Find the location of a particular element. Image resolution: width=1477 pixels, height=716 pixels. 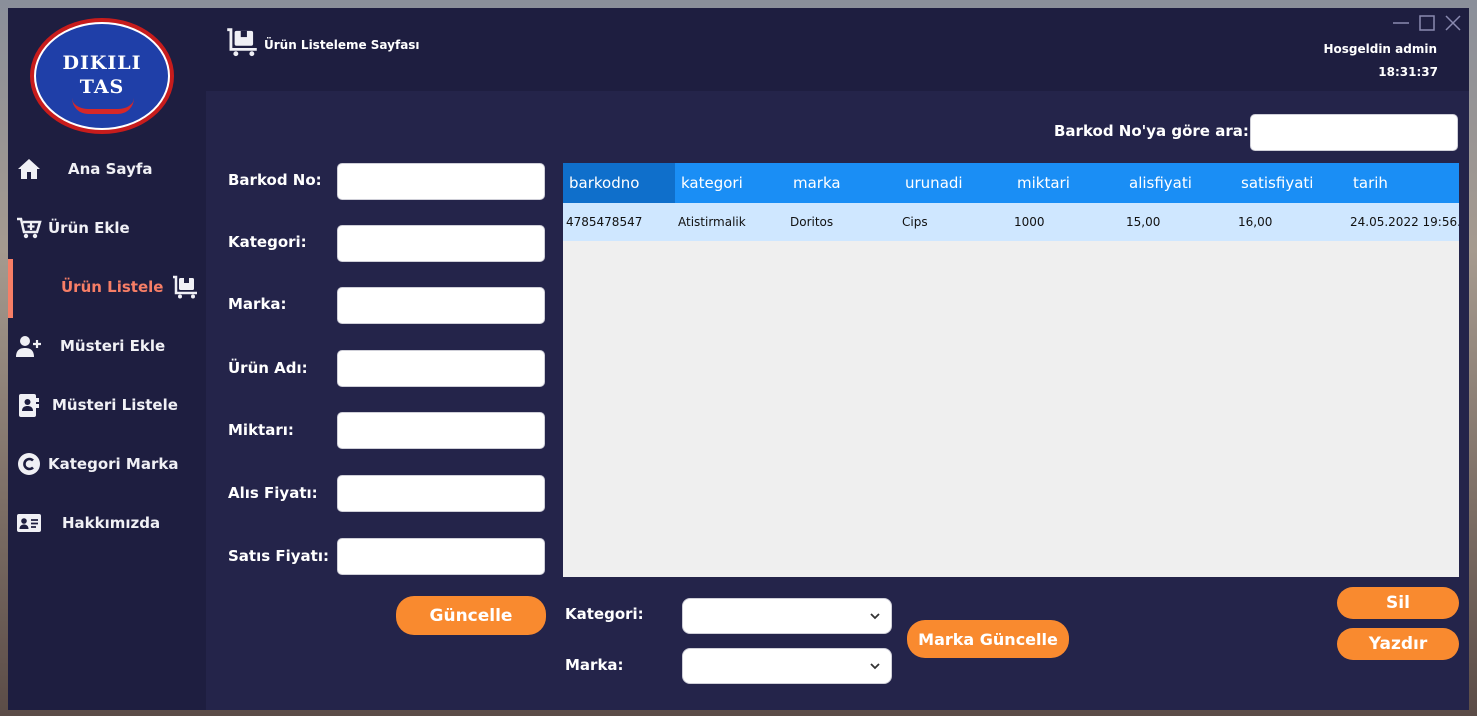

delete-button: Sil is located at coordinates (1398, 603).